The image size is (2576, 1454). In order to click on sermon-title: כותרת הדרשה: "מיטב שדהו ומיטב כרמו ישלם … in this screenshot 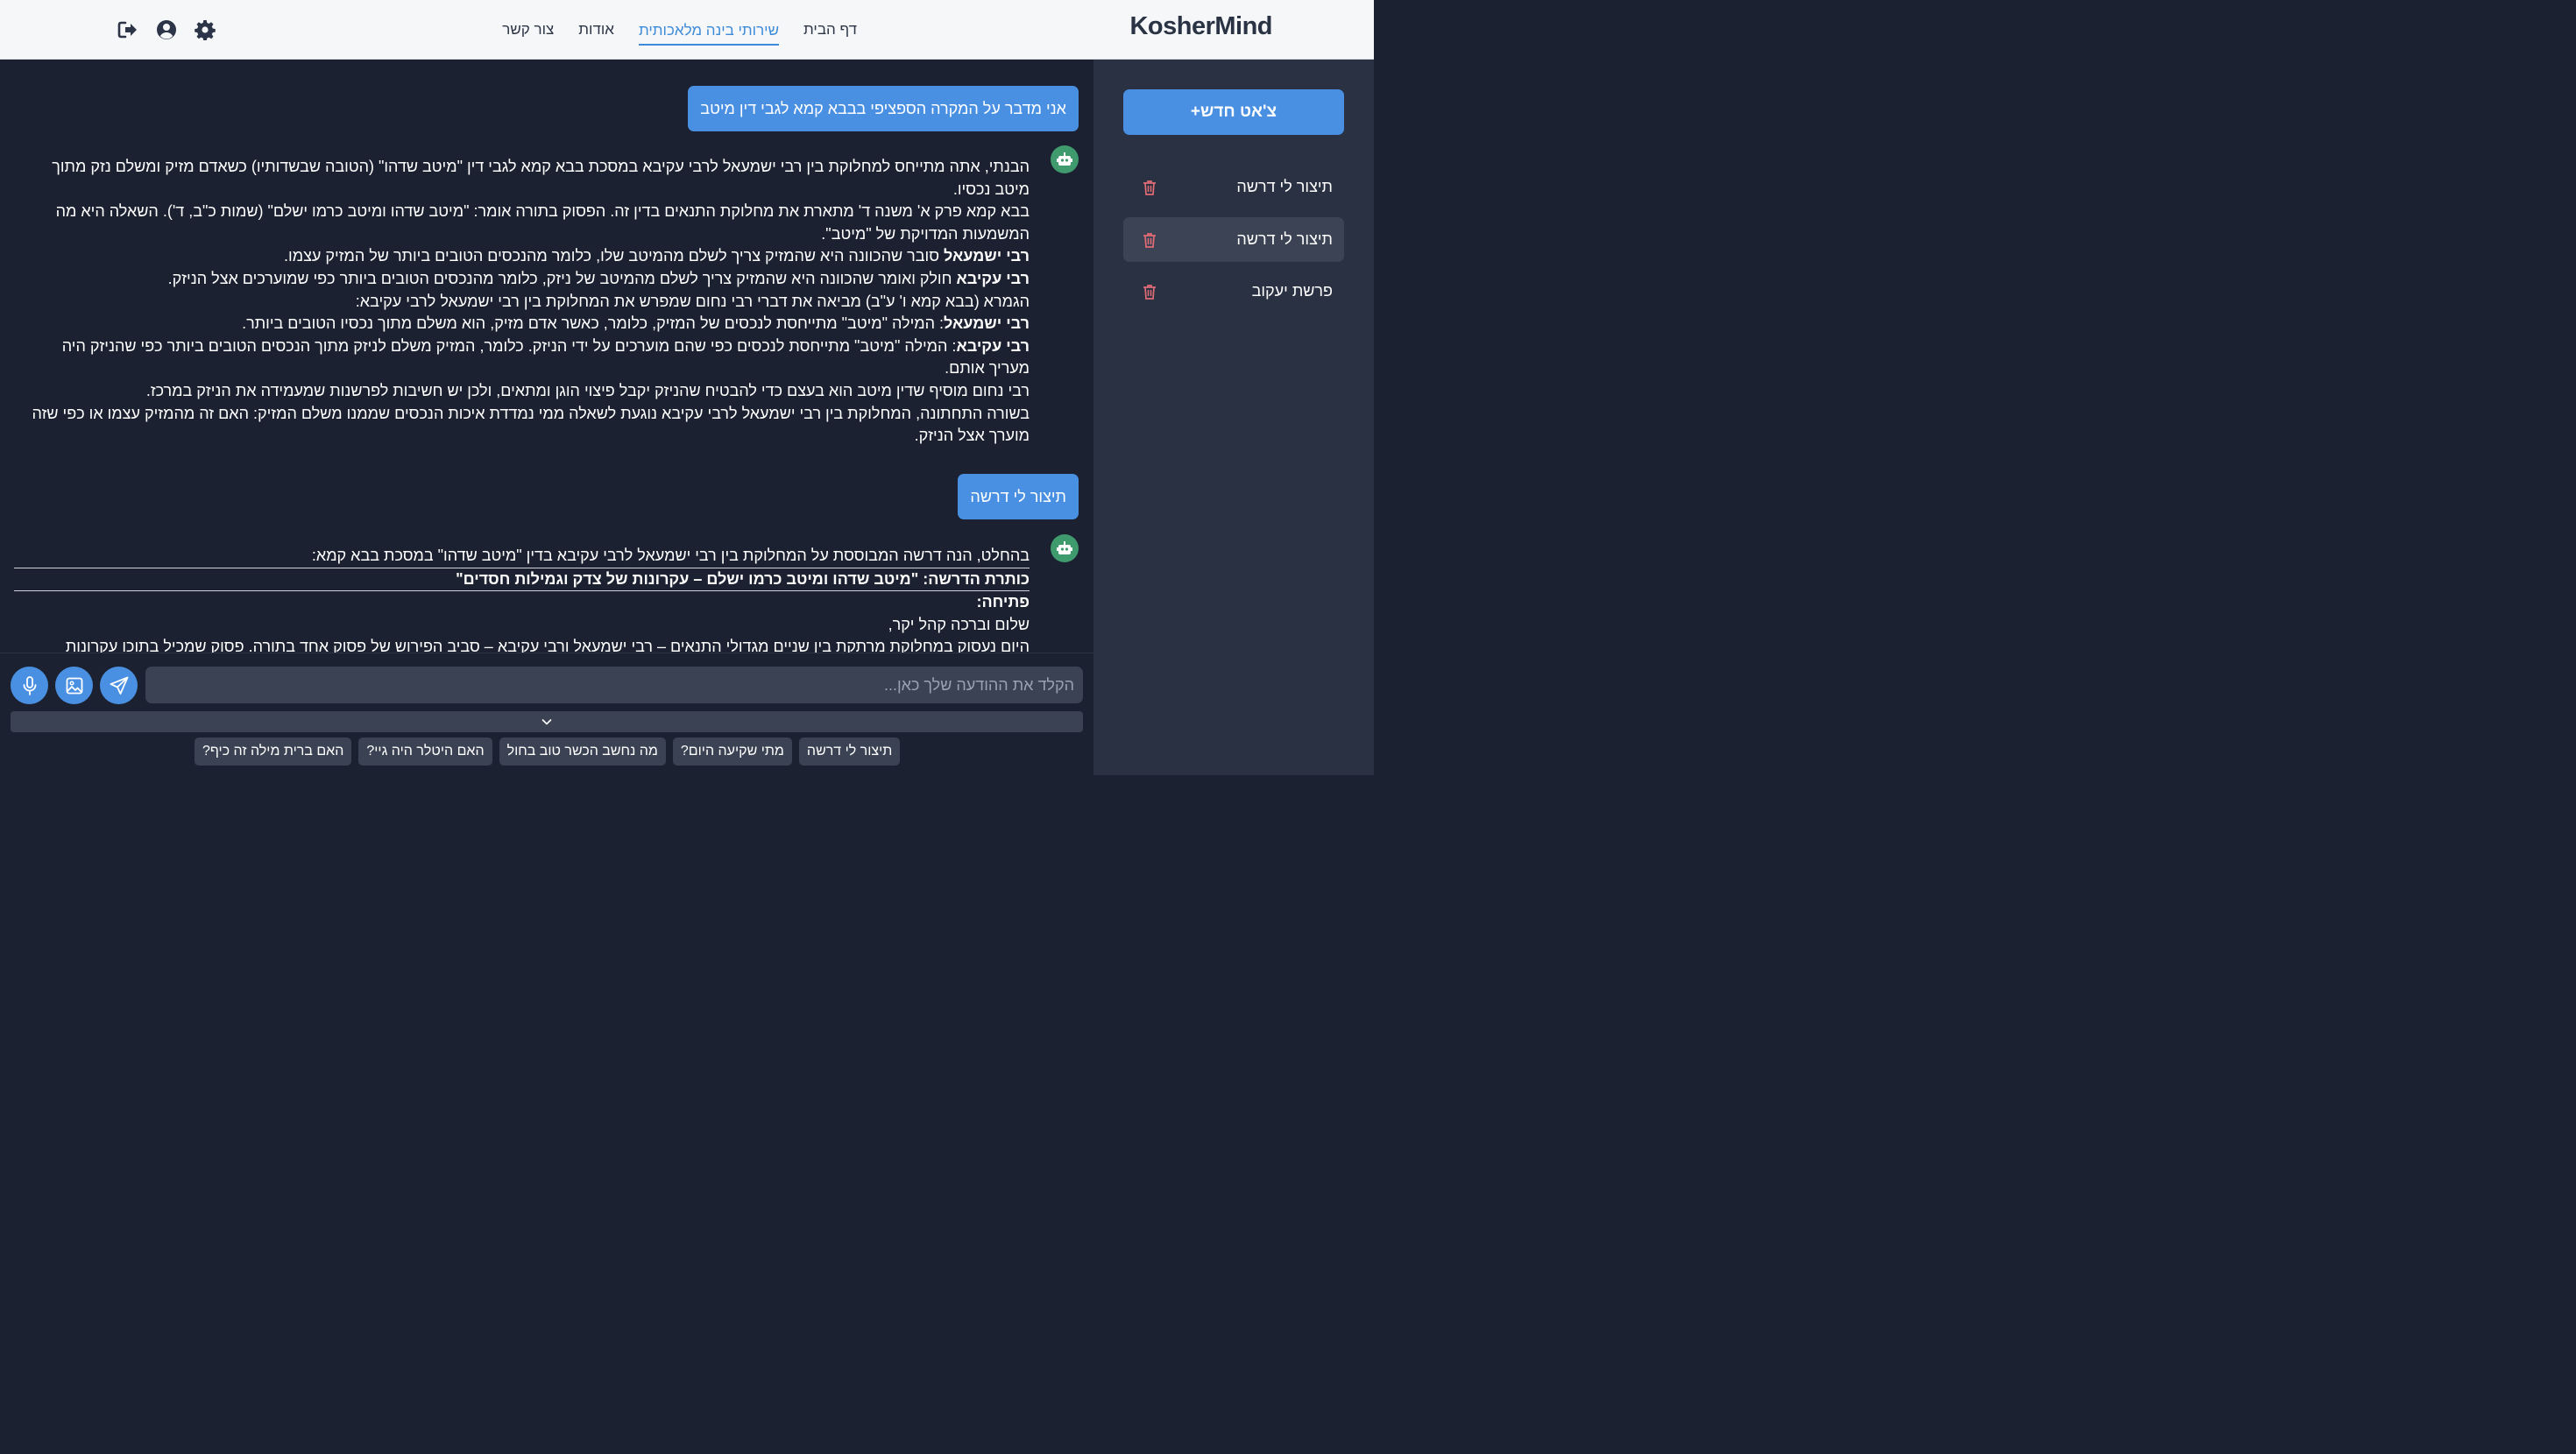, I will do `click(528, 579)`.